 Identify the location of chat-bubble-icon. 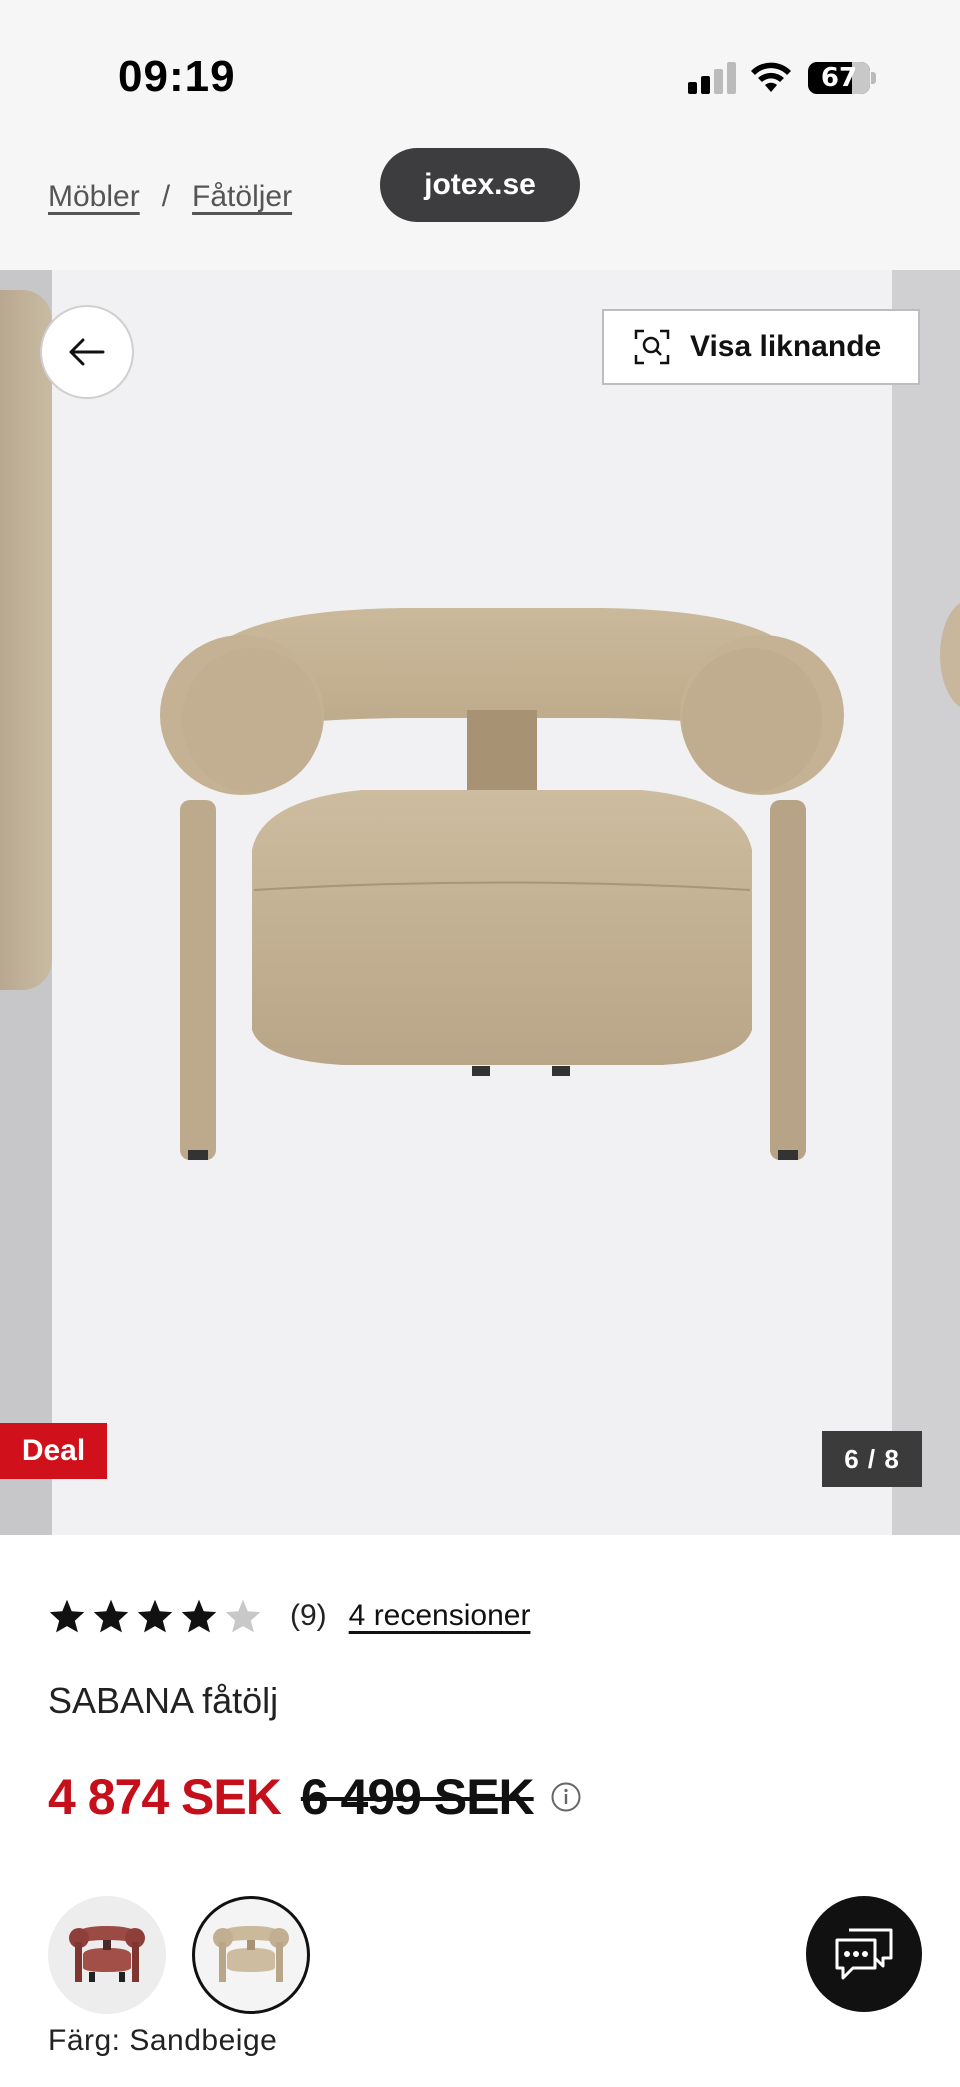
(864, 1954).